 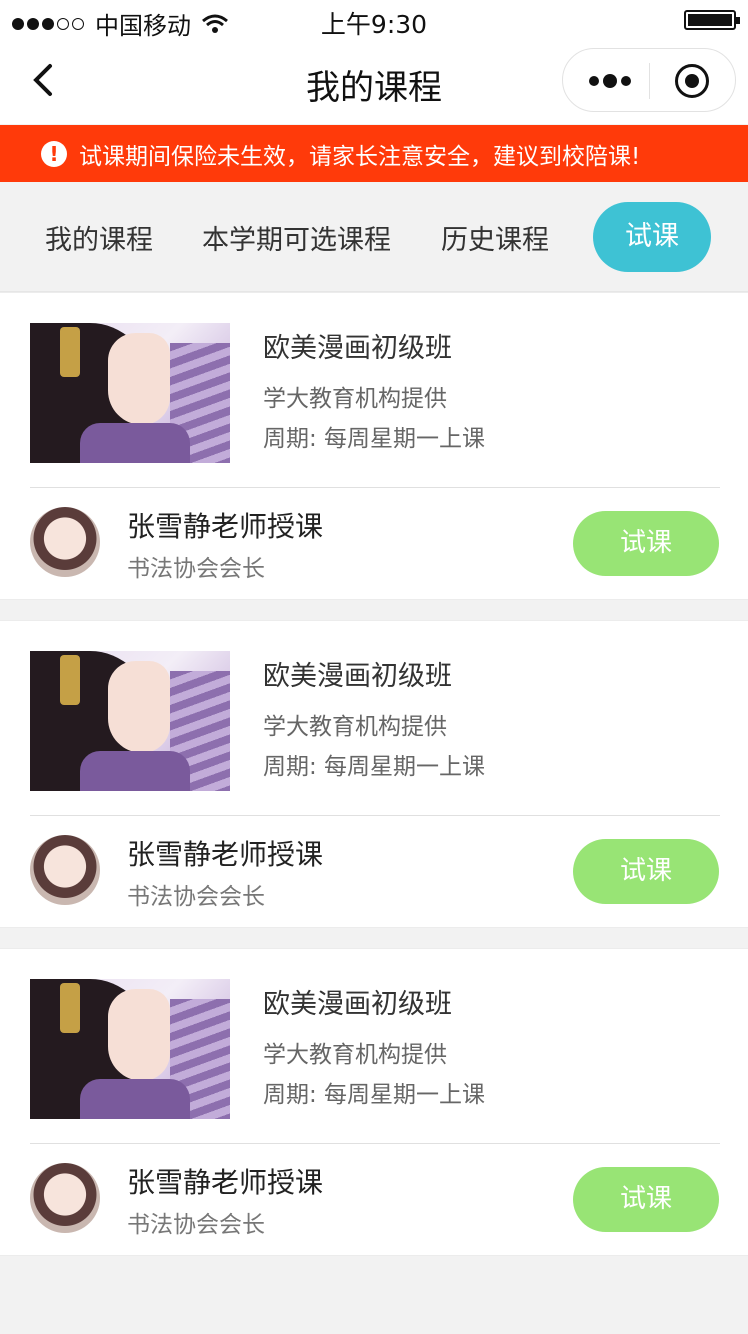 I want to click on tab-trial: 试课, so click(x=652, y=237).